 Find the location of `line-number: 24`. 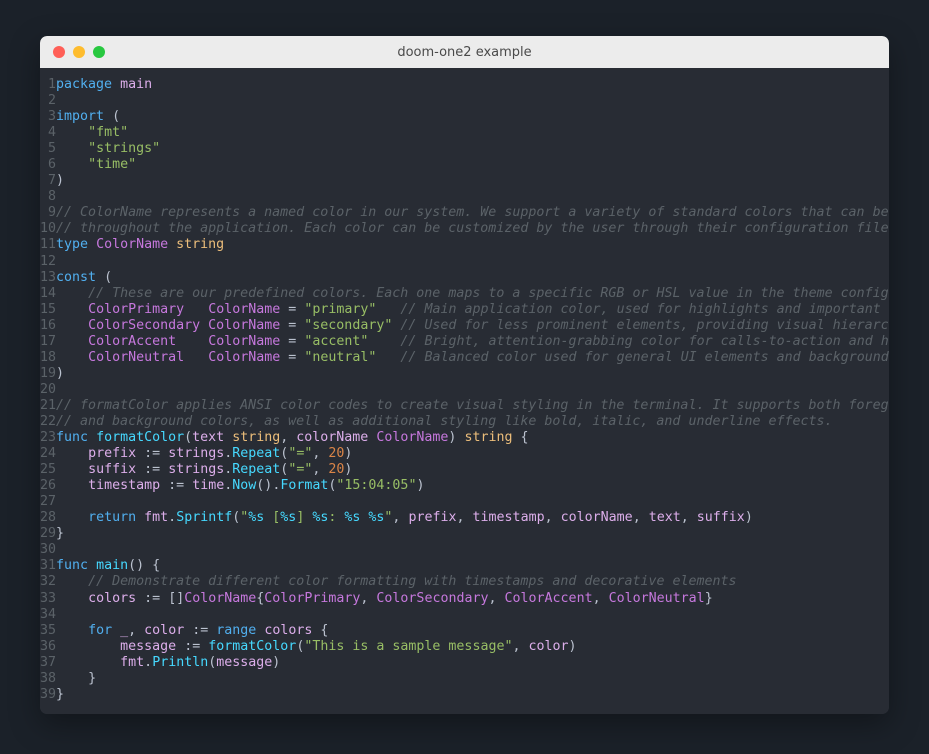

line-number: 24 is located at coordinates (48, 454).